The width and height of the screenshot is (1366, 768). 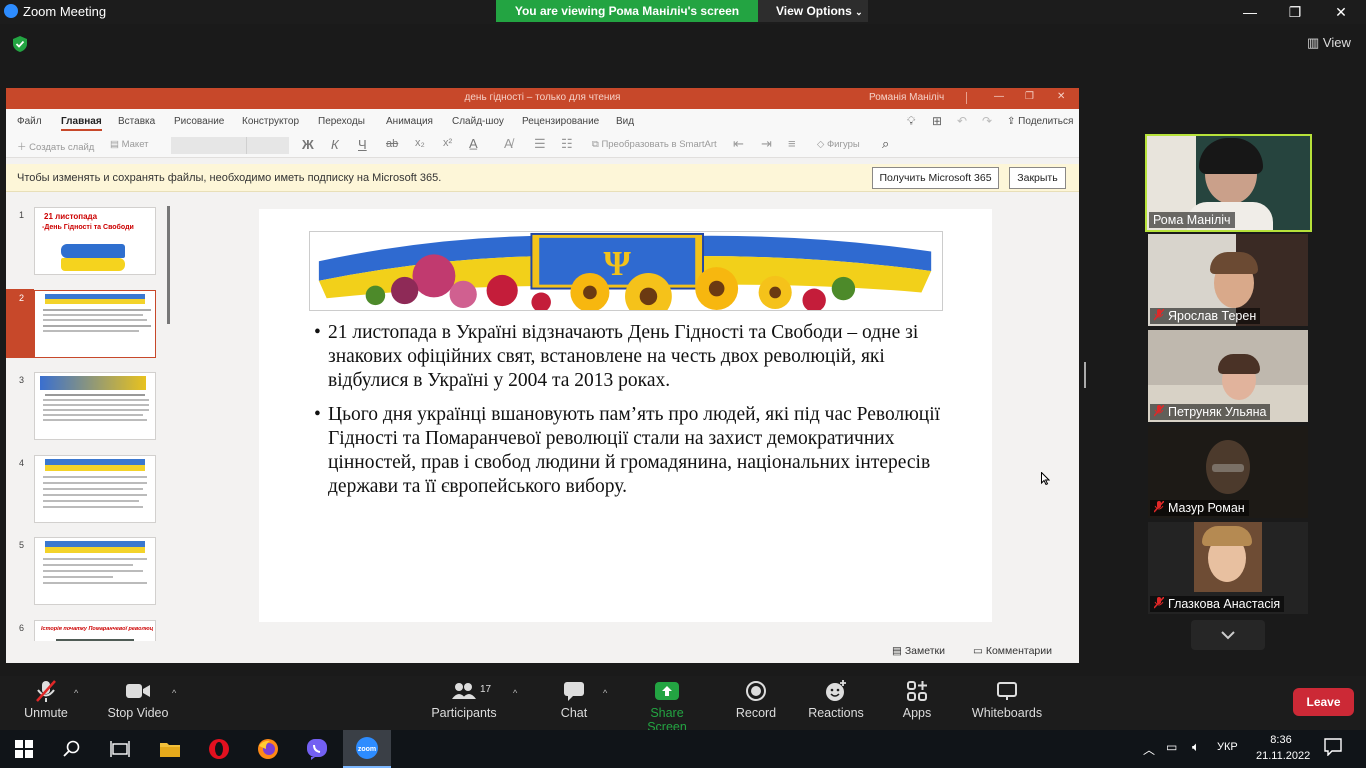 I want to click on active-speaker-tile: Рома Маніліч, so click(x=1228, y=183).